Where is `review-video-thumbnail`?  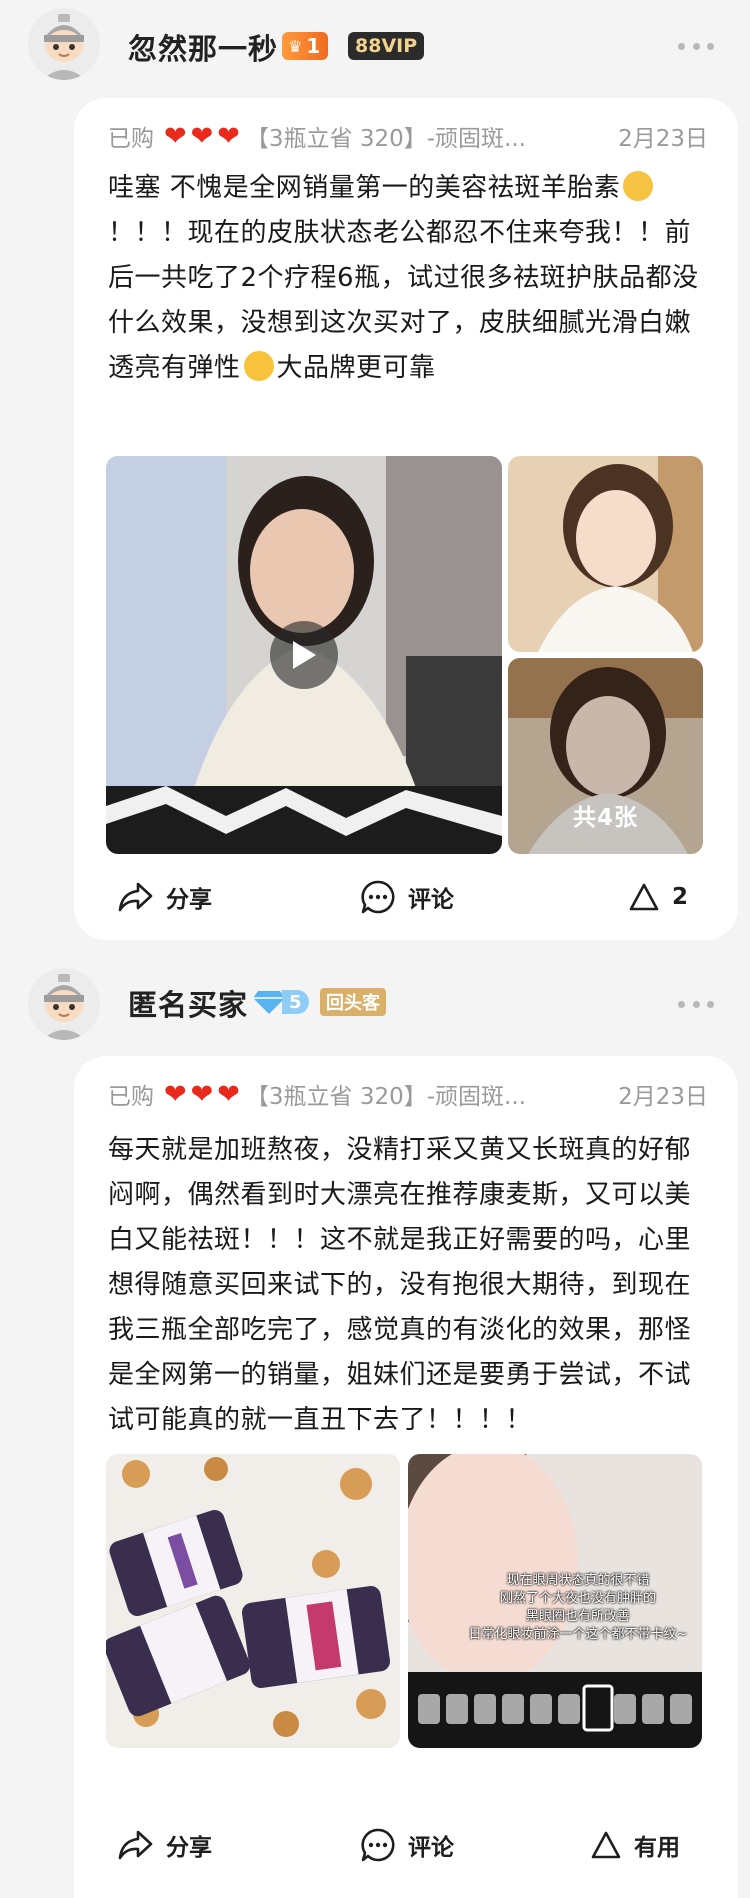
review-video-thumbnail is located at coordinates (304, 655).